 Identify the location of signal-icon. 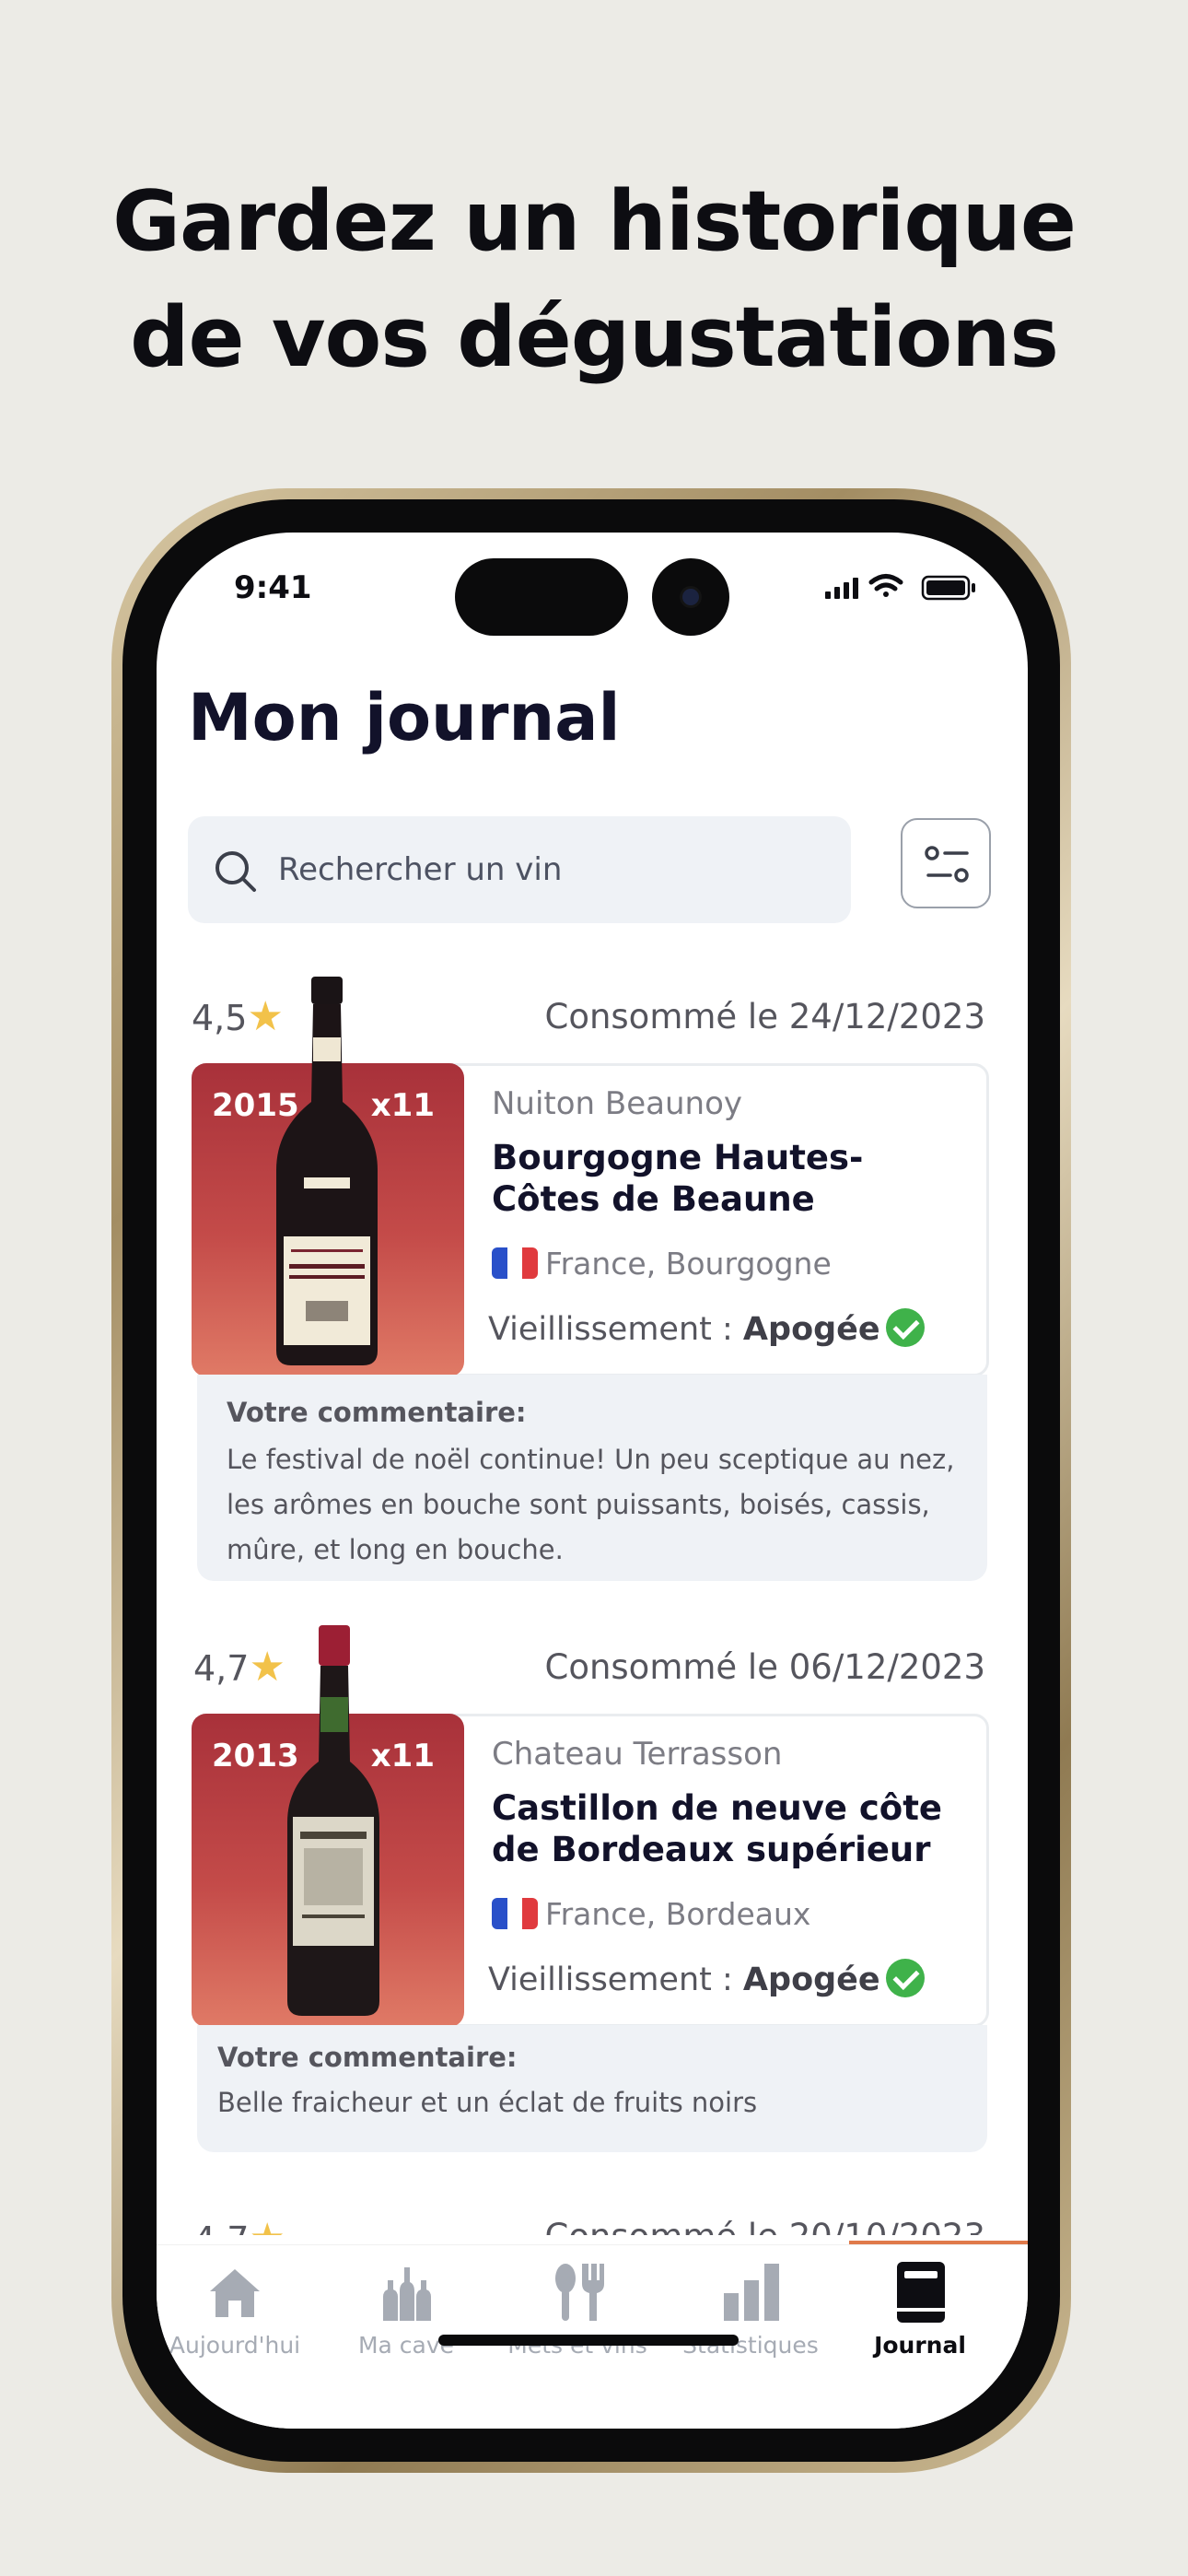
(841, 588).